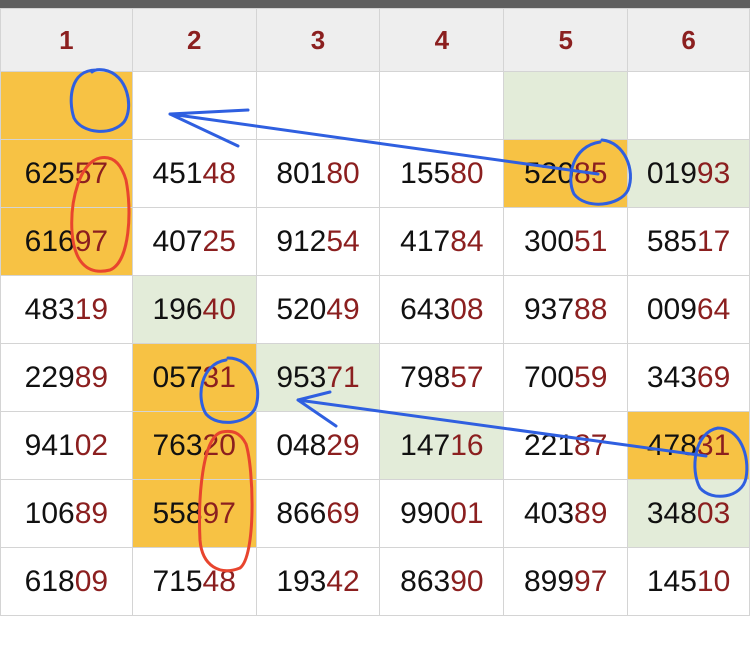 The width and height of the screenshot is (750, 652). What do you see at coordinates (671, 513) in the screenshot?
I see `number-prefix: 348` at bounding box center [671, 513].